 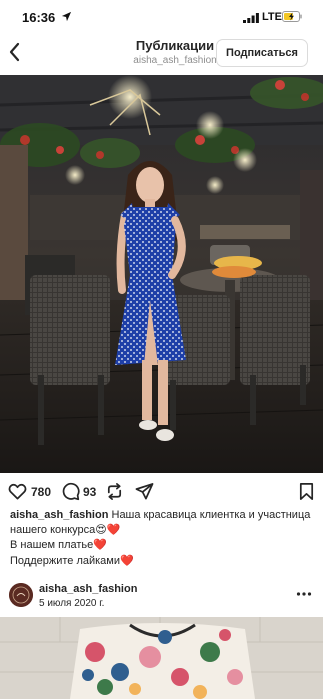 What do you see at coordinates (66, 16) in the screenshot?
I see `location-arrow-icon` at bounding box center [66, 16].